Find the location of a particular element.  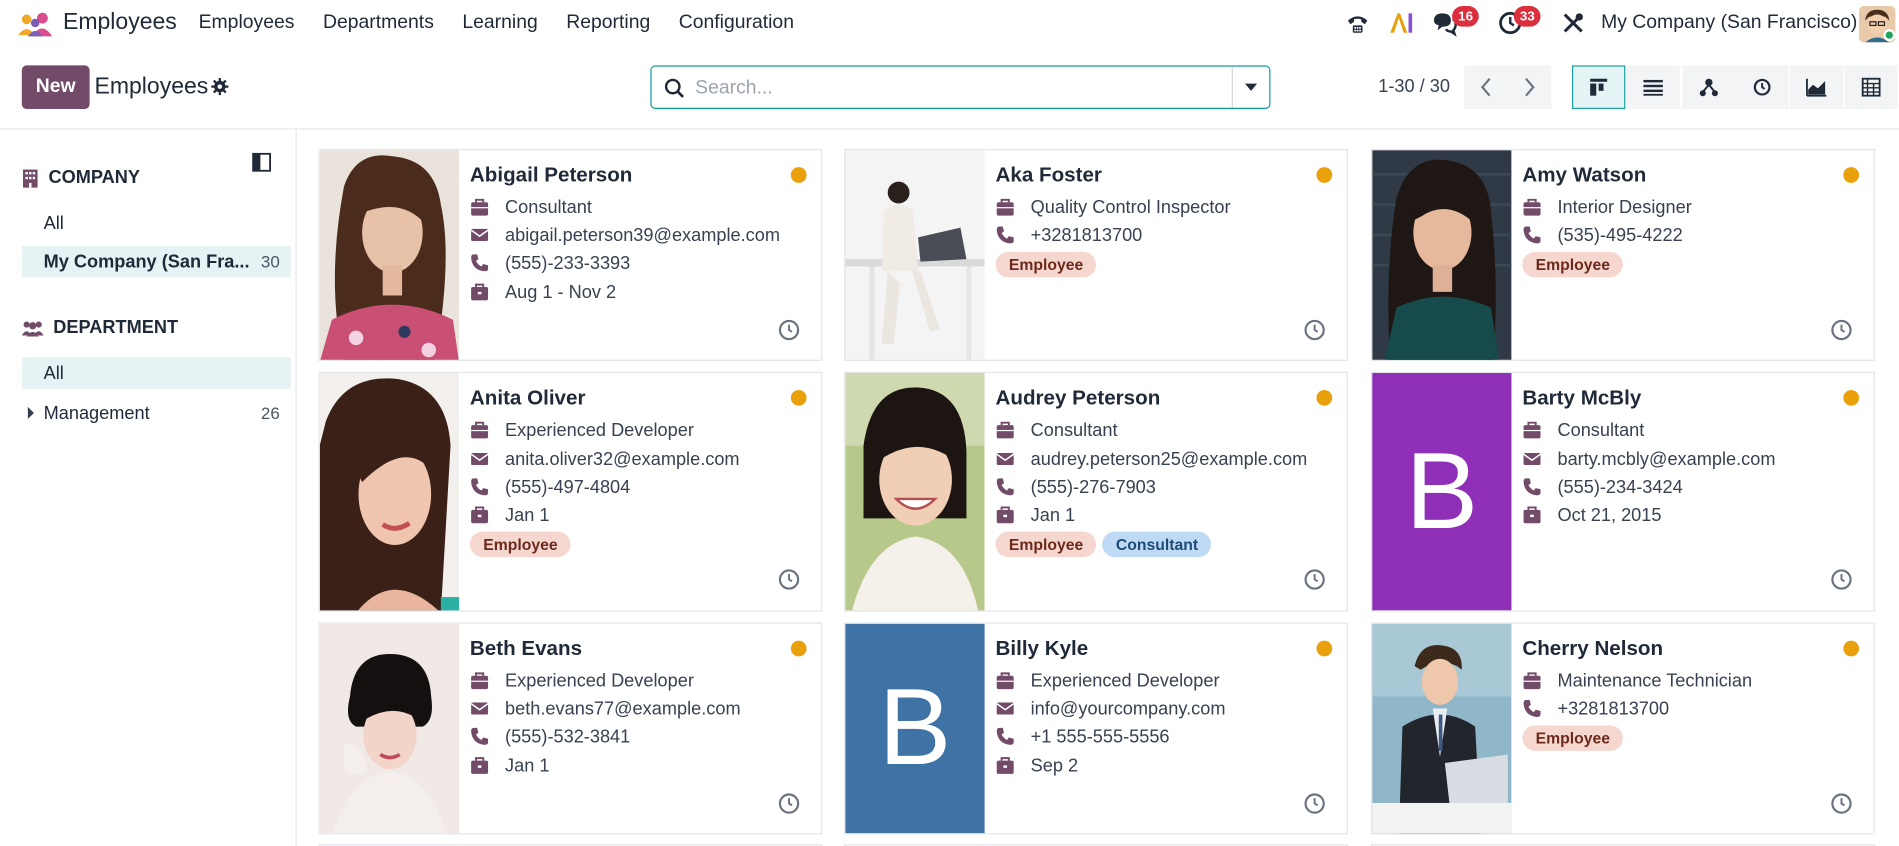

gear-icon is located at coordinates (220, 87).